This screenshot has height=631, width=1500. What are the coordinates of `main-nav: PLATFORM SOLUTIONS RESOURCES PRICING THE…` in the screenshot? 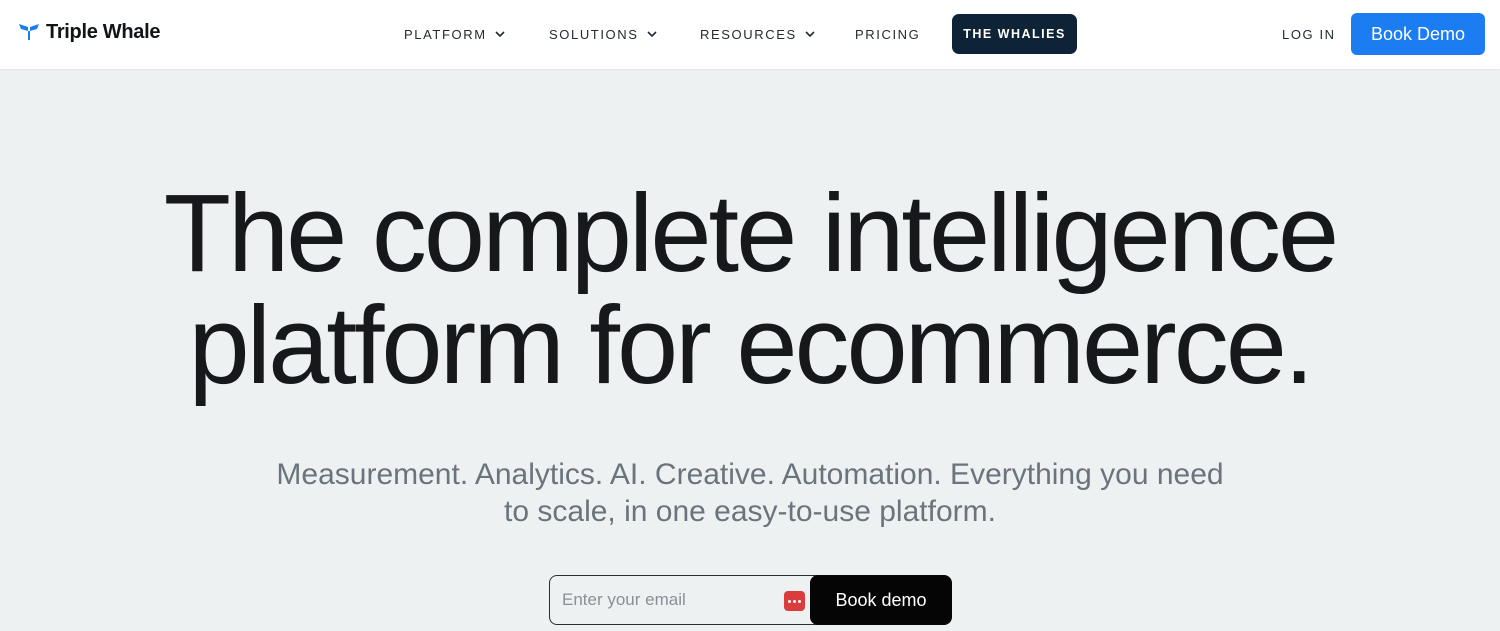 It's located at (750, 34).